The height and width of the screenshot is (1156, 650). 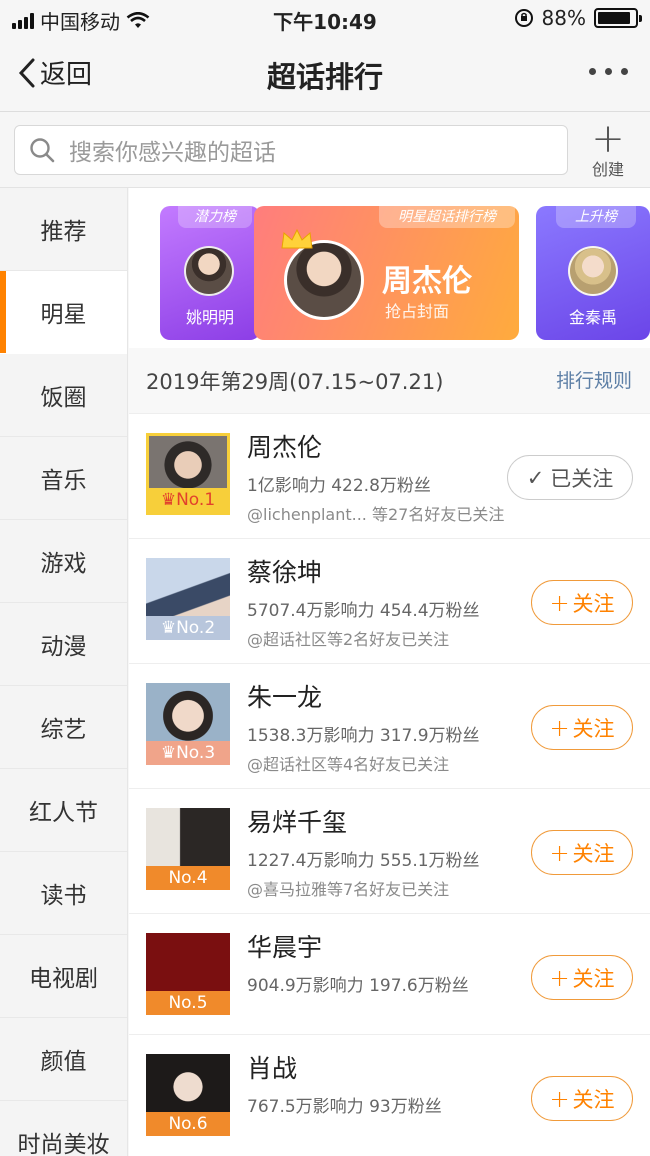 I want to click on rank-badge: ♛No.2, so click(x=188, y=628).